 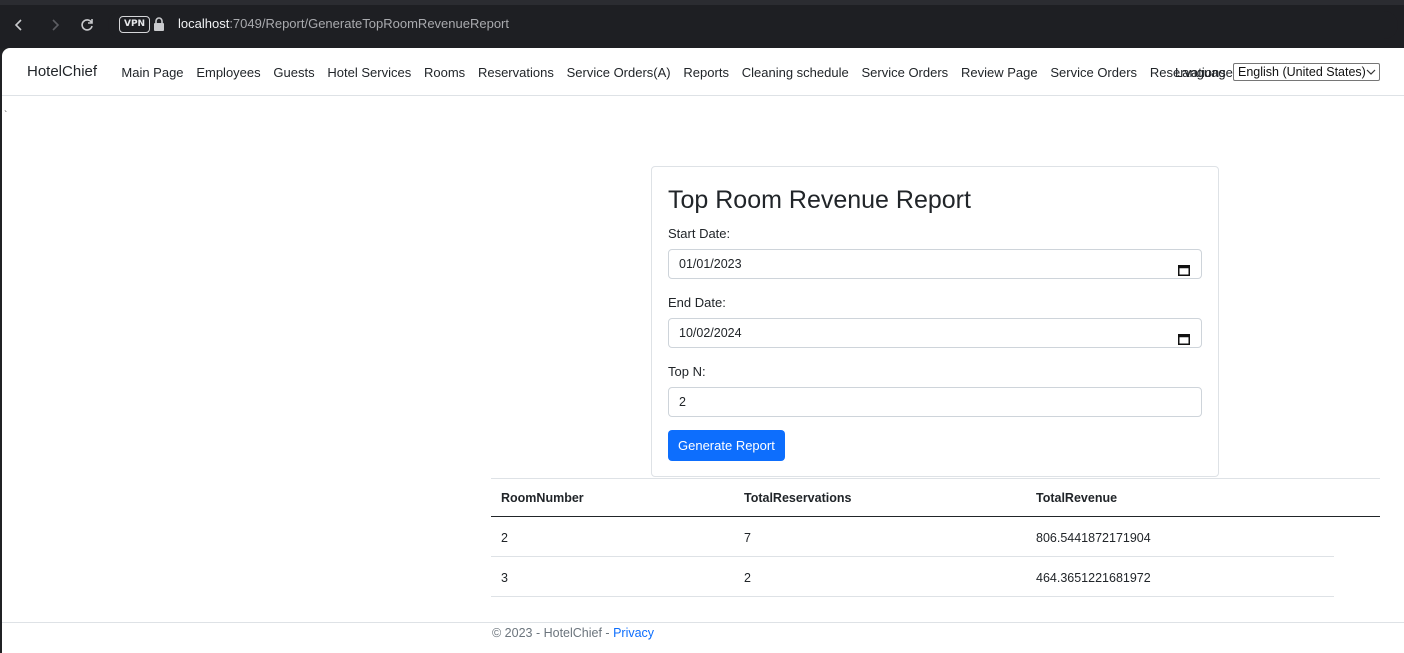 What do you see at coordinates (618, 72) in the screenshot?
I see `nav-link-service-orders-admin: Service Orders(A)` at bounding box center [618, 72].